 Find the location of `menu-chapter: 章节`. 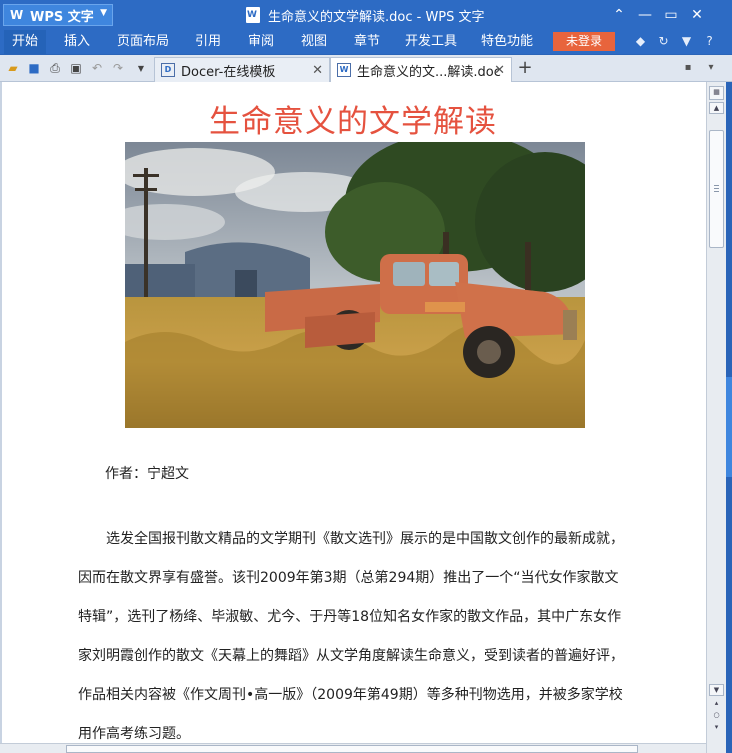

menu-chapter: 章节 is located at coordinates (367, 42).